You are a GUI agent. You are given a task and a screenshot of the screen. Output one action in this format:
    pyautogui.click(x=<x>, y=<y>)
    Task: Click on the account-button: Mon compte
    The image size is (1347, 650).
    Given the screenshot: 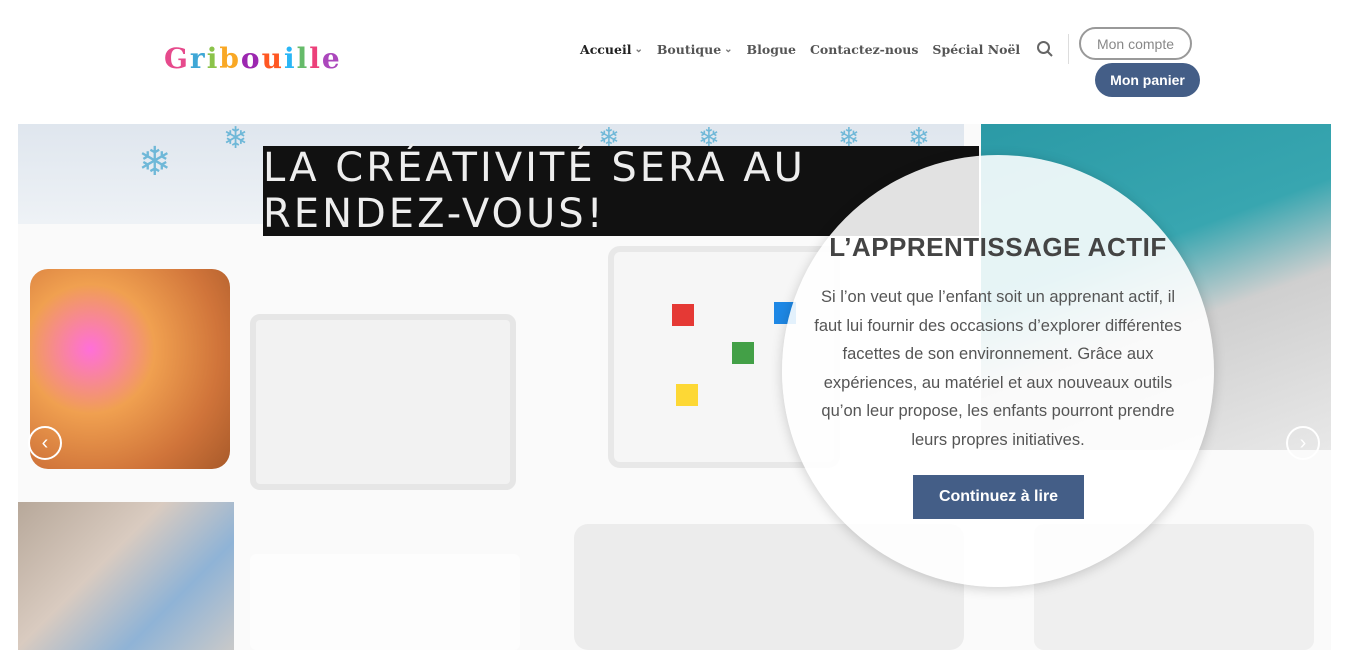 What is the action you would take?
    pyautogui.click(x=1135, y=43)
    